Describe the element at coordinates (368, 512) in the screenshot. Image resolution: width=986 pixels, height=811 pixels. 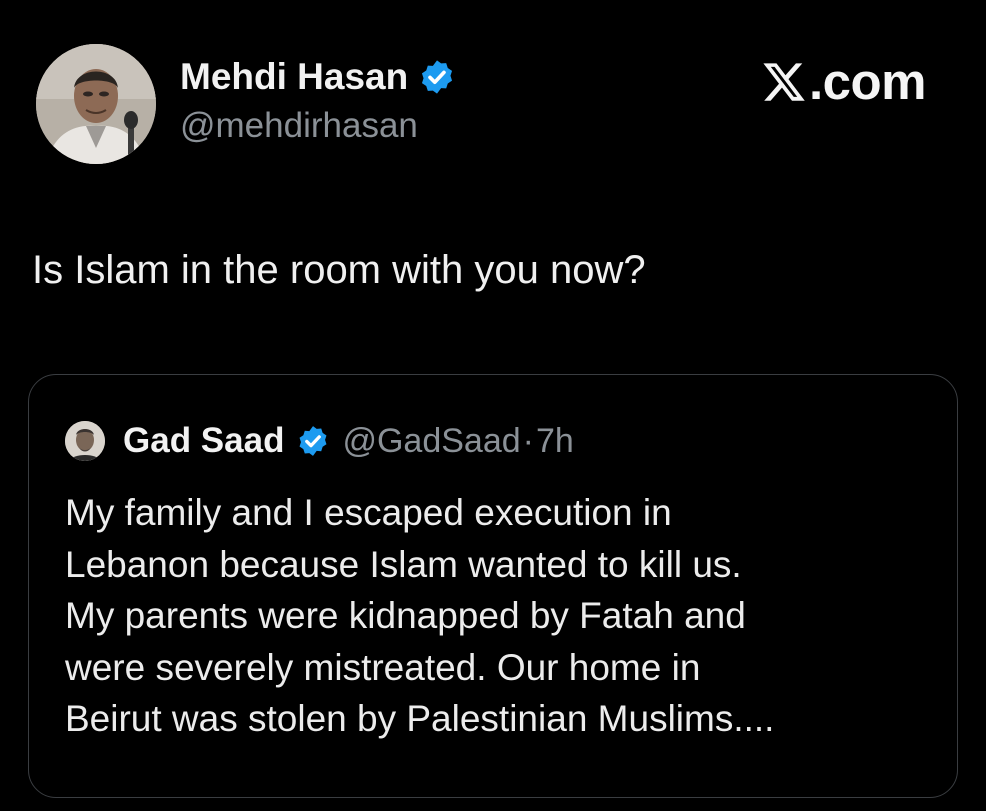
I see `quote-text-line: My family and I escaped execution in` at that location.